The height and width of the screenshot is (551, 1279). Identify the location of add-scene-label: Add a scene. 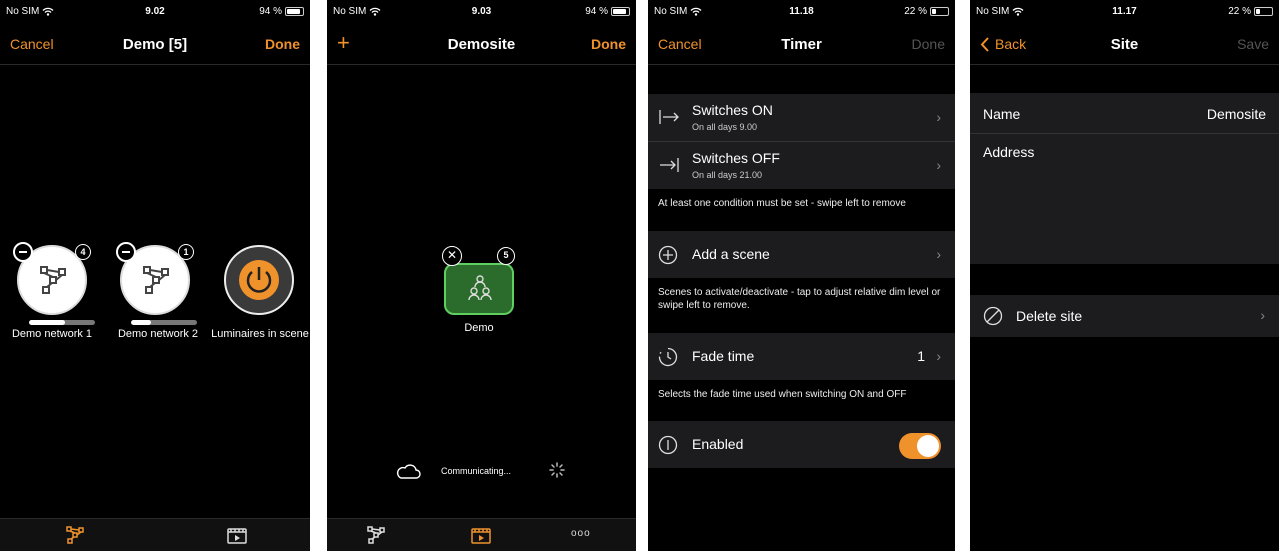
(731, 254).